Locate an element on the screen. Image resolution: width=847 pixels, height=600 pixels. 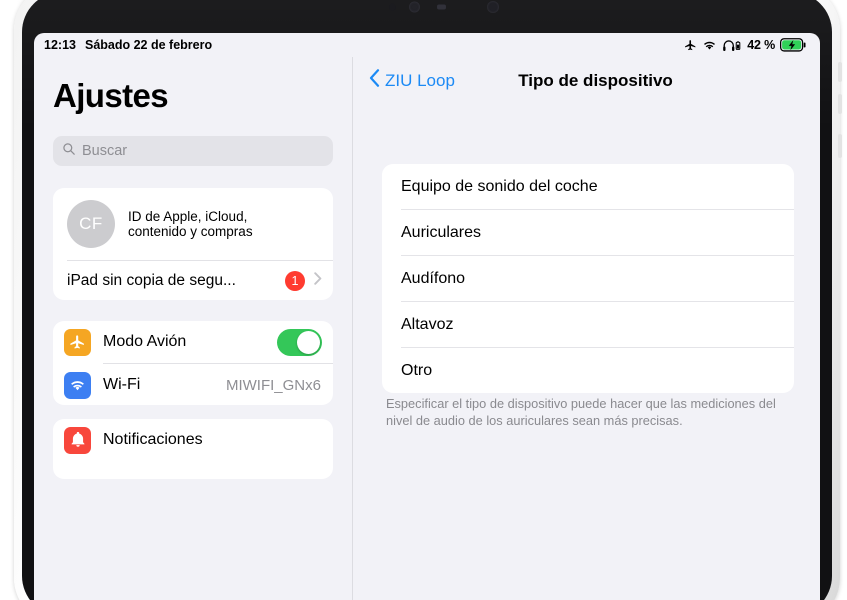
battery-charging-icon is located at coordinates (793, 45).